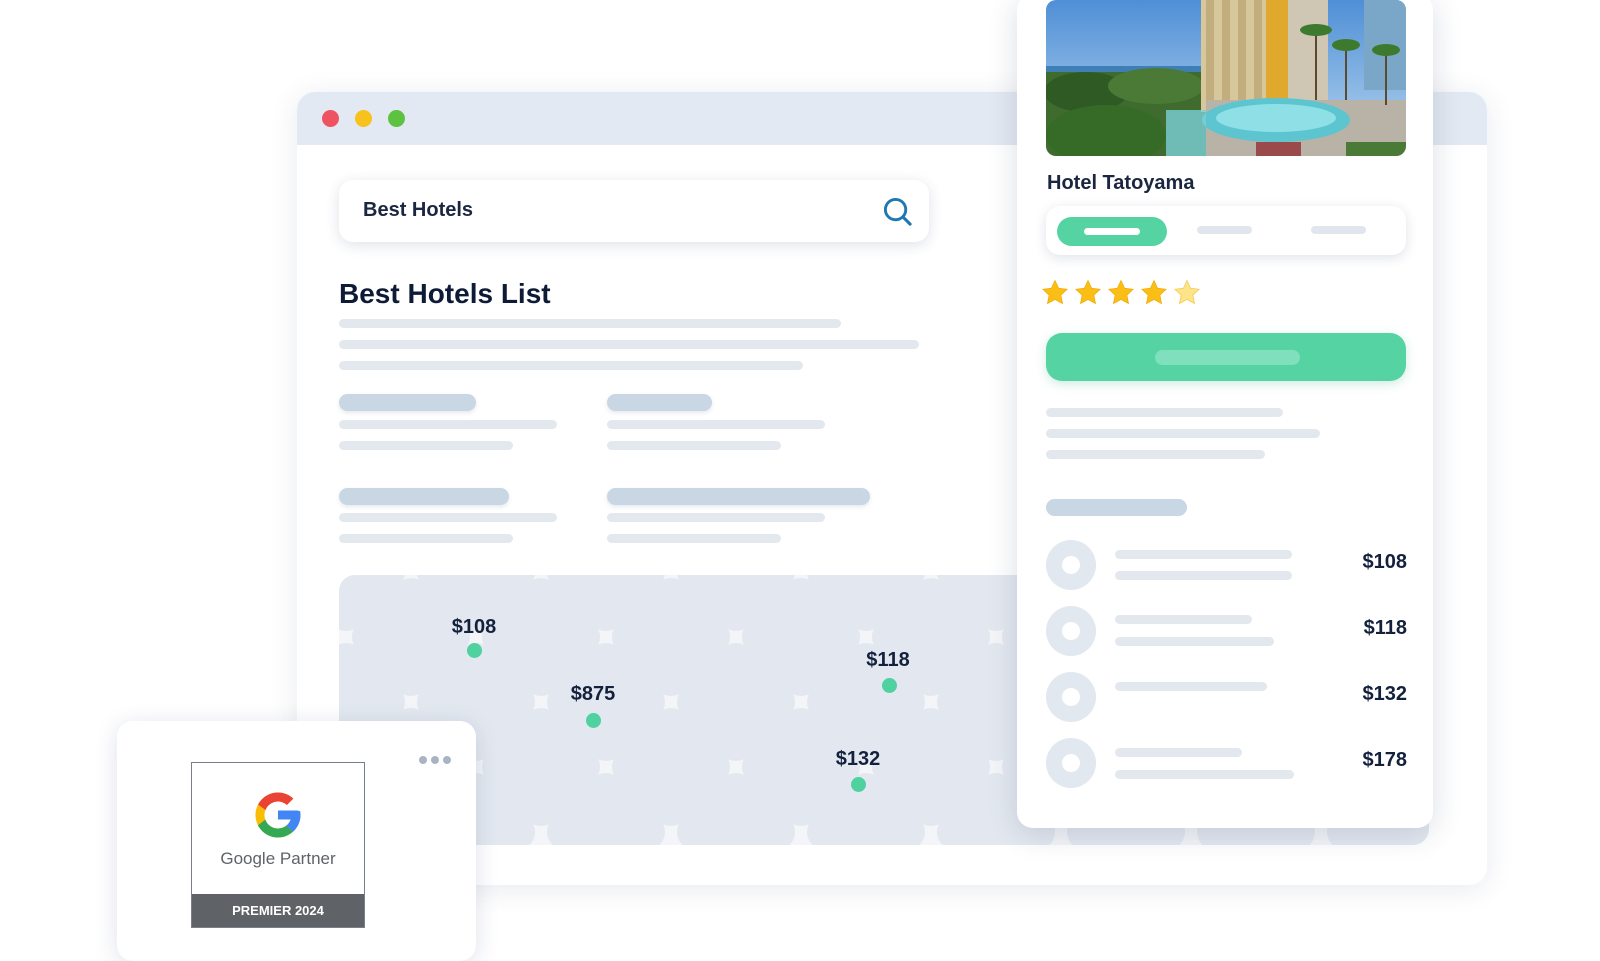 This screenshot has height=961, width=1600. What do you see at coordinates (439, 757) in the screenshot?
I see `more-options-icon` at bounding box center [439, 757].